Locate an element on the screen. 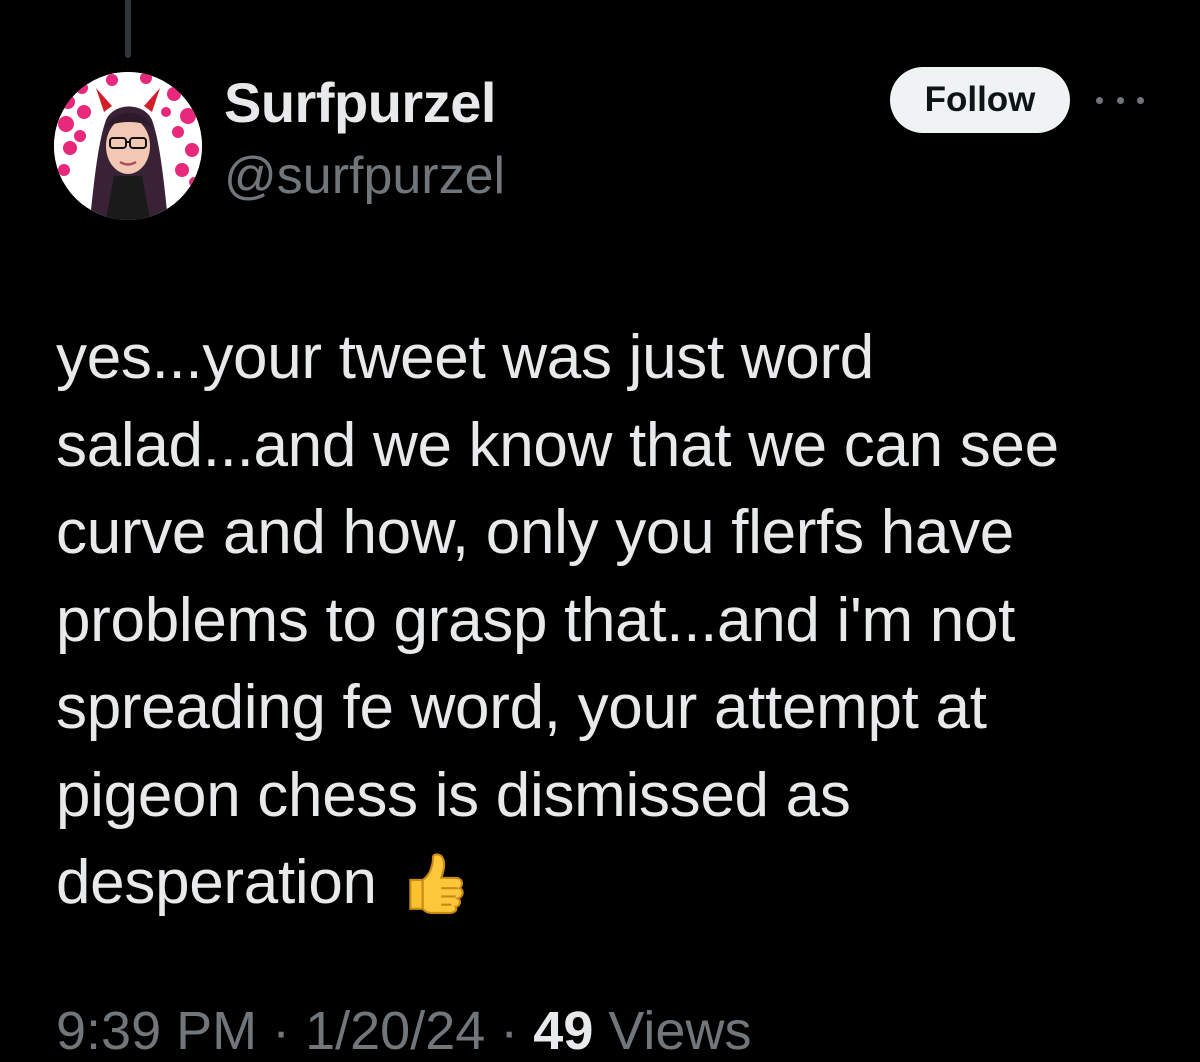 This screenshot has height=1062, width=1200. tweet-text-line: problems to grasp that...and i'm not is located at coordinates (536, 620).